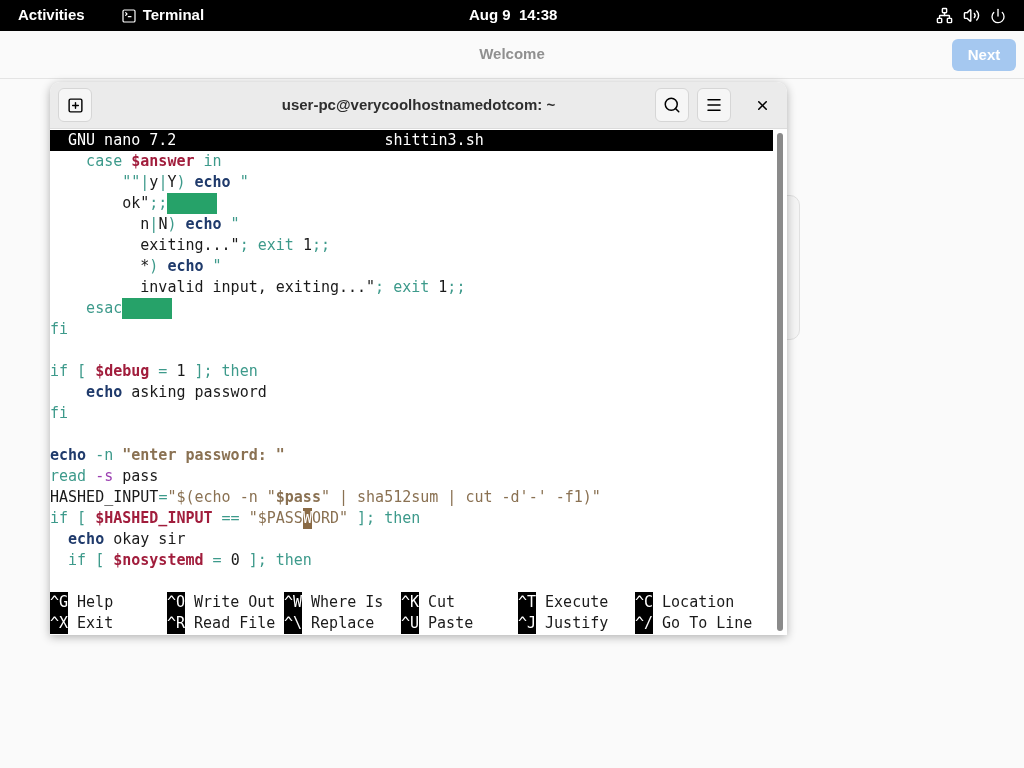 The image size is (1024, 768). Describe the element at coordinates (198, 392) in the screenshot. I see `code-text: asking password` at that location.